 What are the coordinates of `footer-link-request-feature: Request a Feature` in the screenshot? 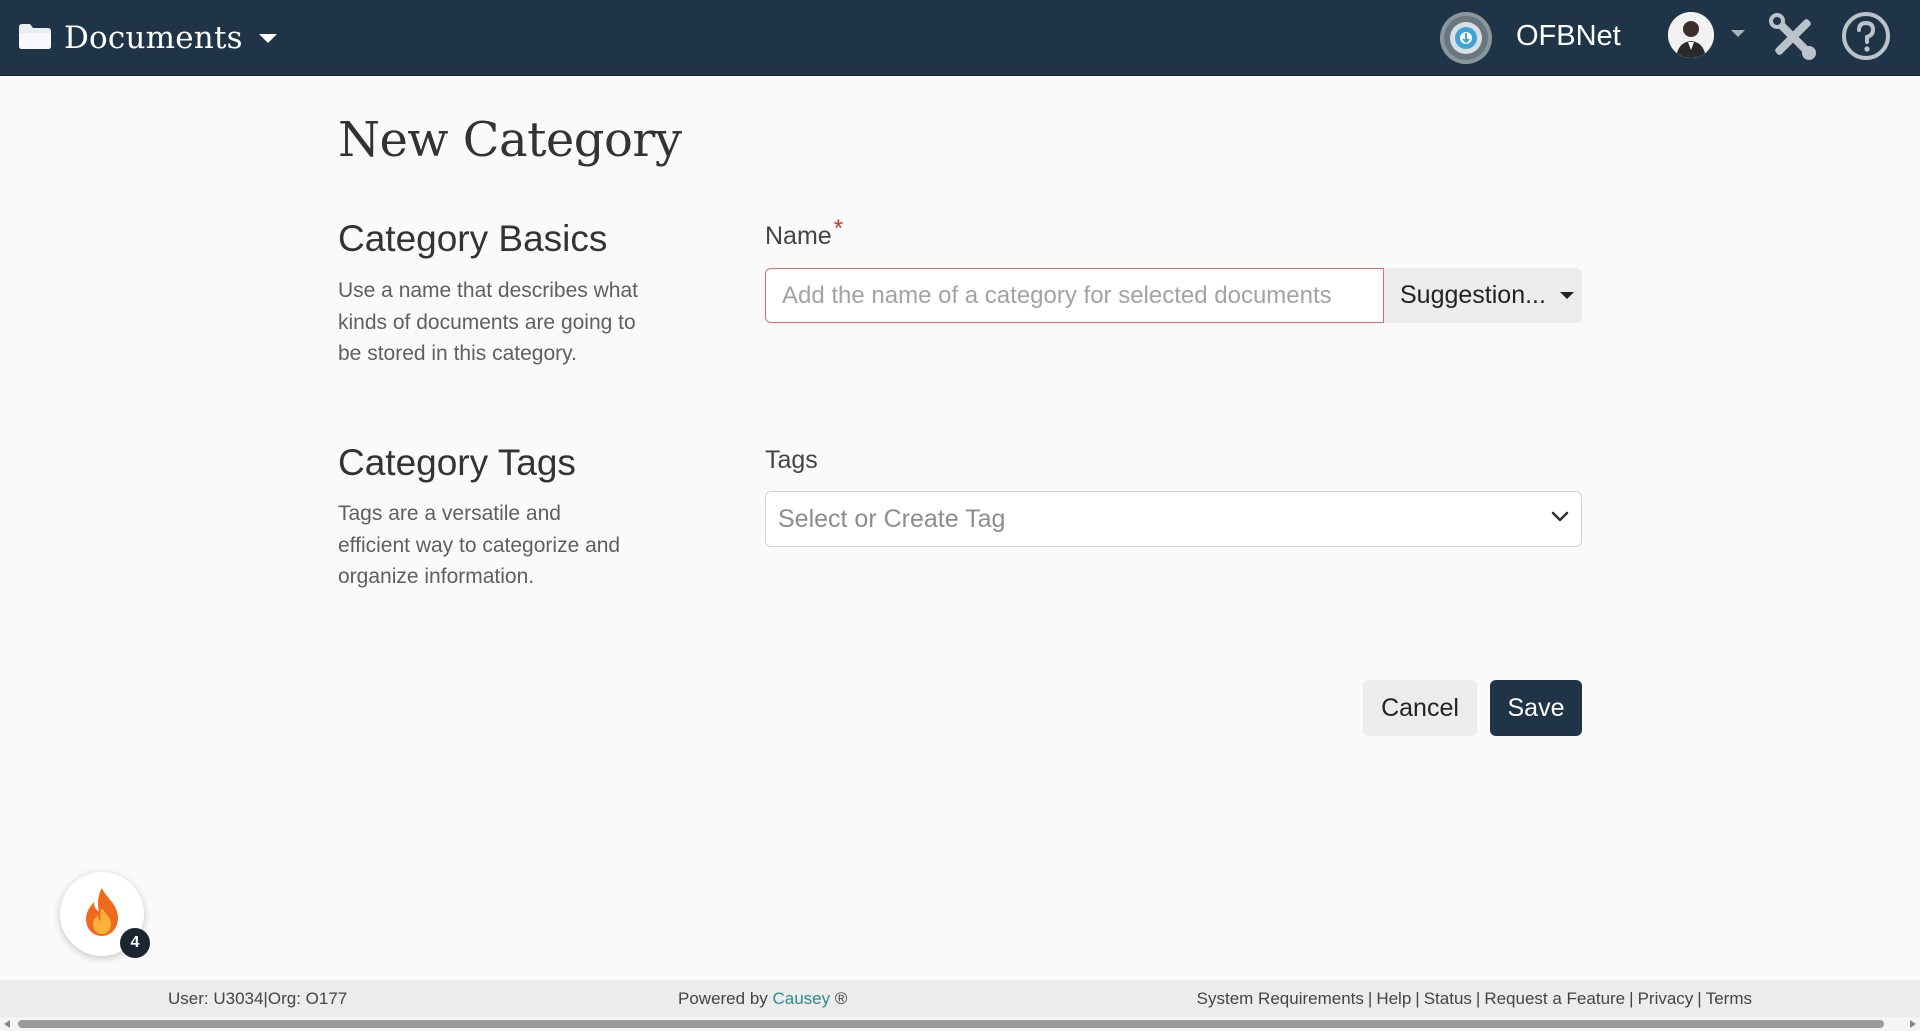 It's located at (1554, 998).